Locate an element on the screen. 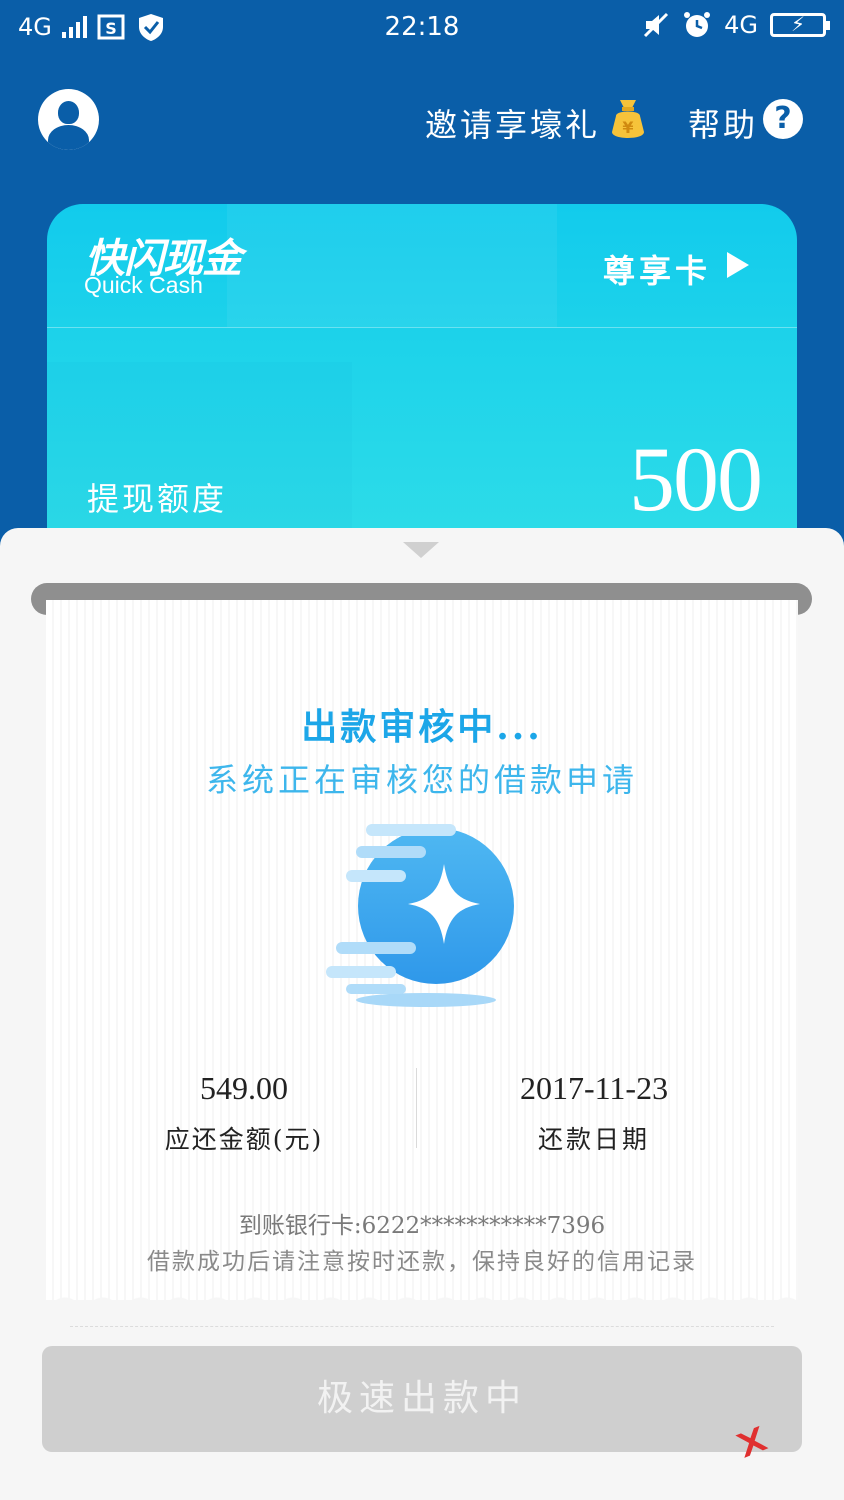 The width and height of the screenshot is (844, 1500). status-bar: 4G S 22:18 4G ⚡ is located at coordinates (422, 29).